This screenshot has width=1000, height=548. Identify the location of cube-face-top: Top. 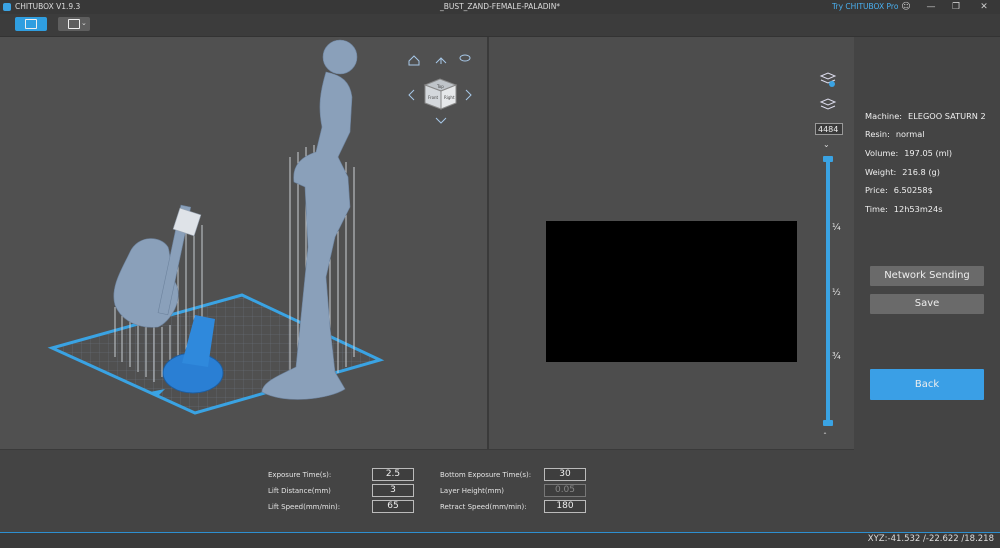
(440, 86).